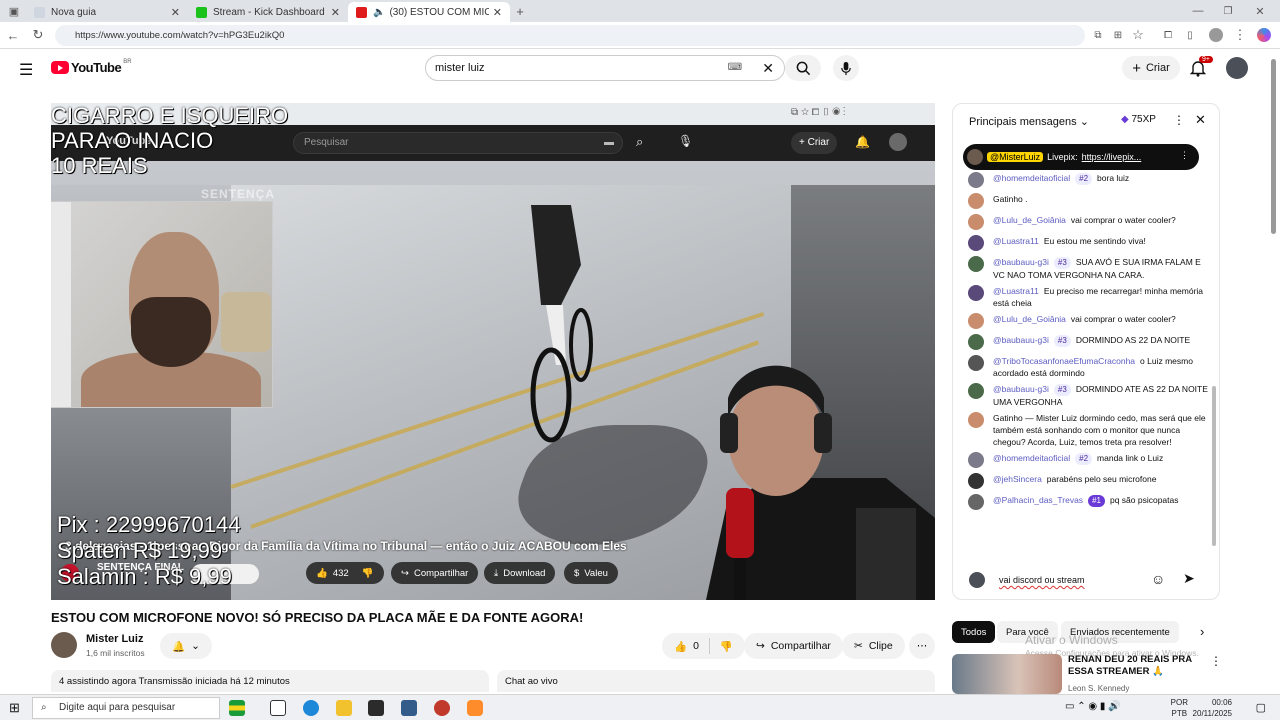 The image size is (1280, 720). I want to click on profile-avatar, so click(1216, 35).